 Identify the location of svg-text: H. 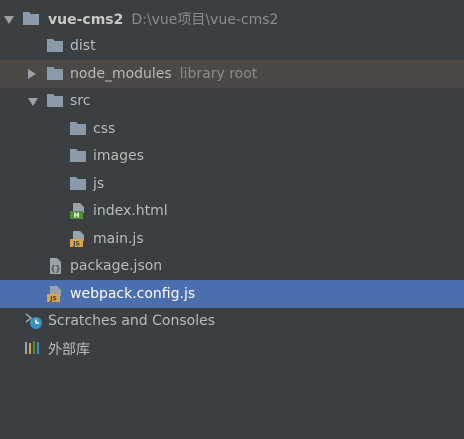
(77, 216).